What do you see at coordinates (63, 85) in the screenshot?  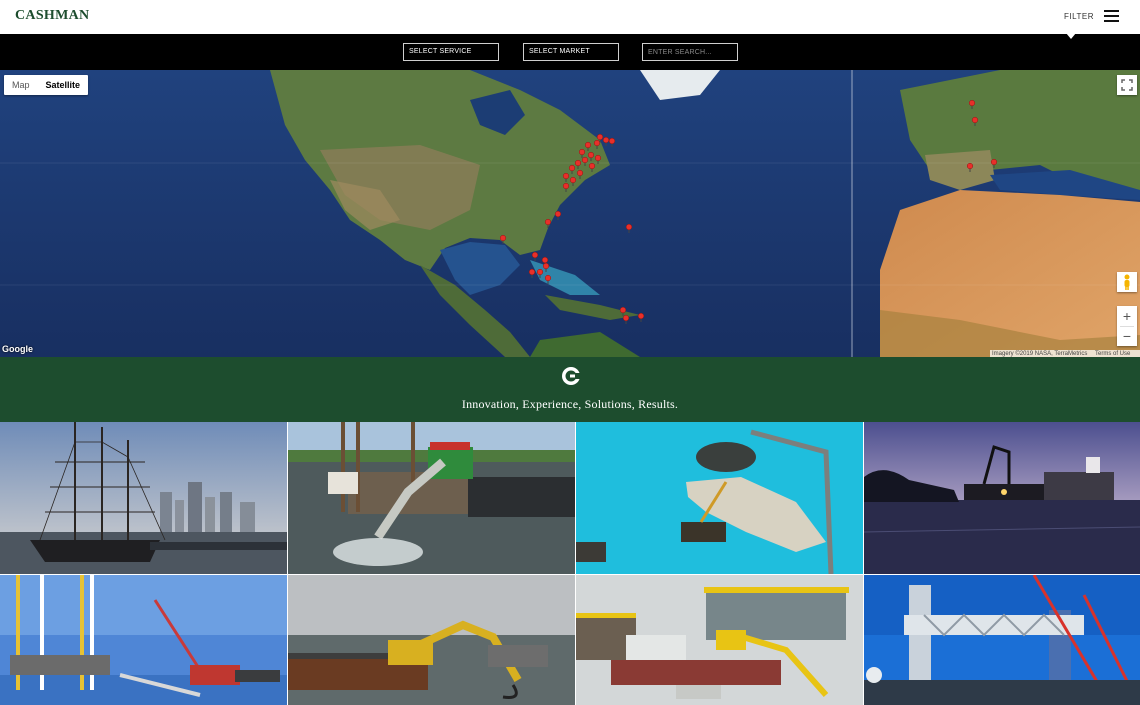 I see `map-type-satellite: Satellite` at bounding box center [63, 85].